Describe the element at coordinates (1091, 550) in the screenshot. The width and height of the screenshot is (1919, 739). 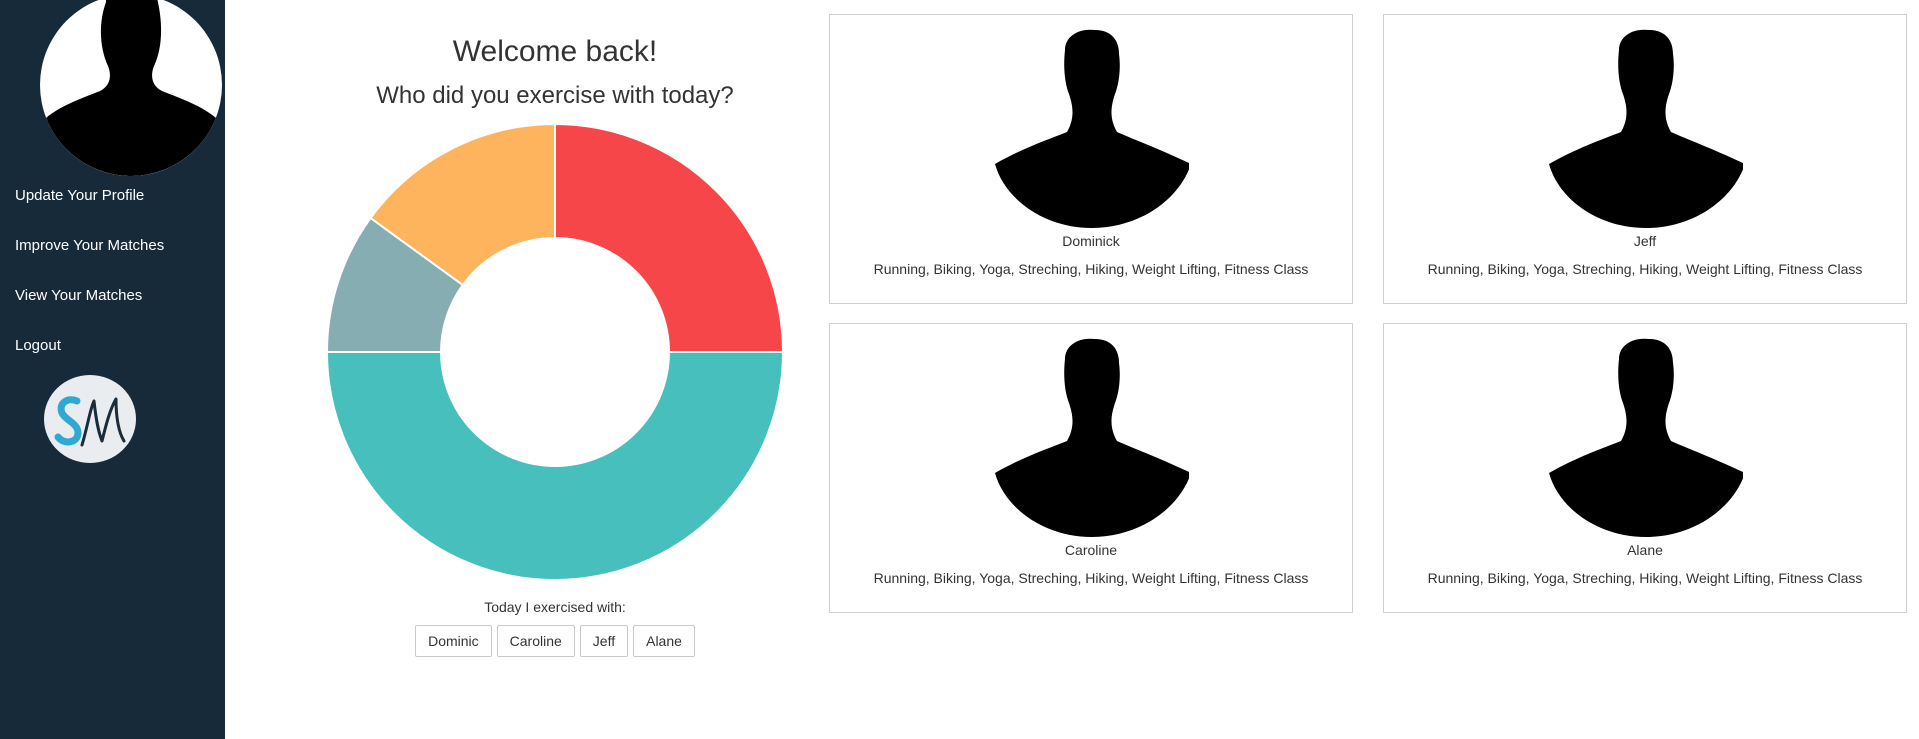
I see `match-name: Caroline` at that location.